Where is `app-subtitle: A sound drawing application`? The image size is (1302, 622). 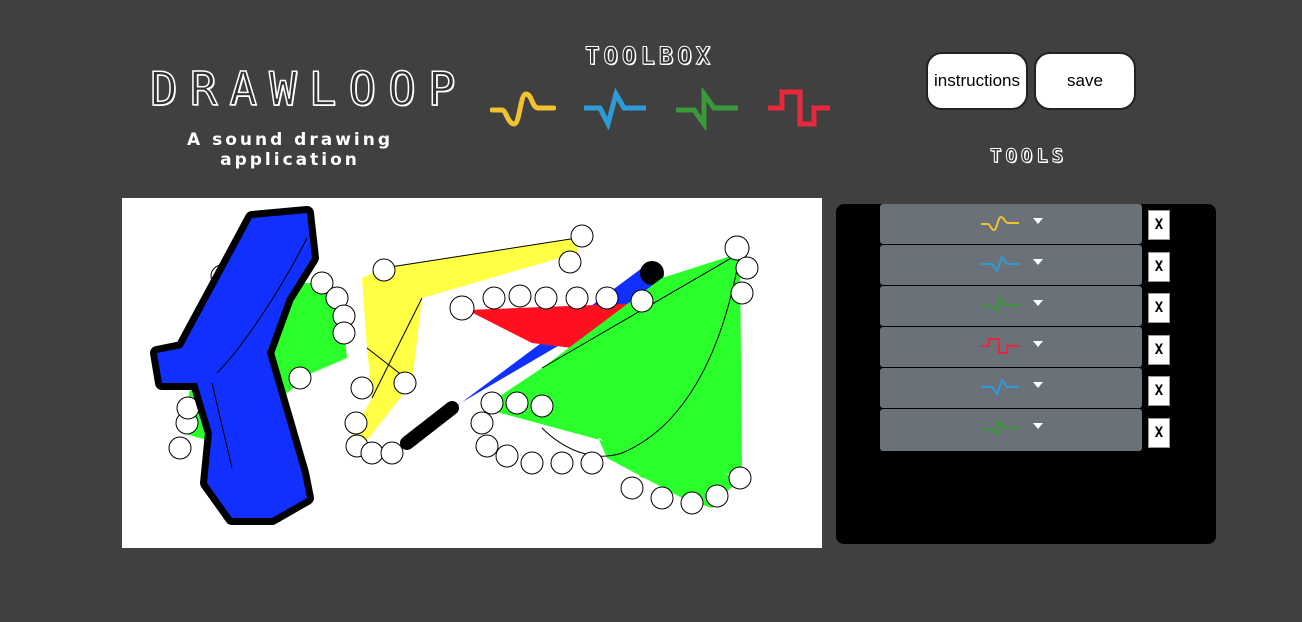 app-subtitle: A sound drawing application is located at coordinates (290, 150).